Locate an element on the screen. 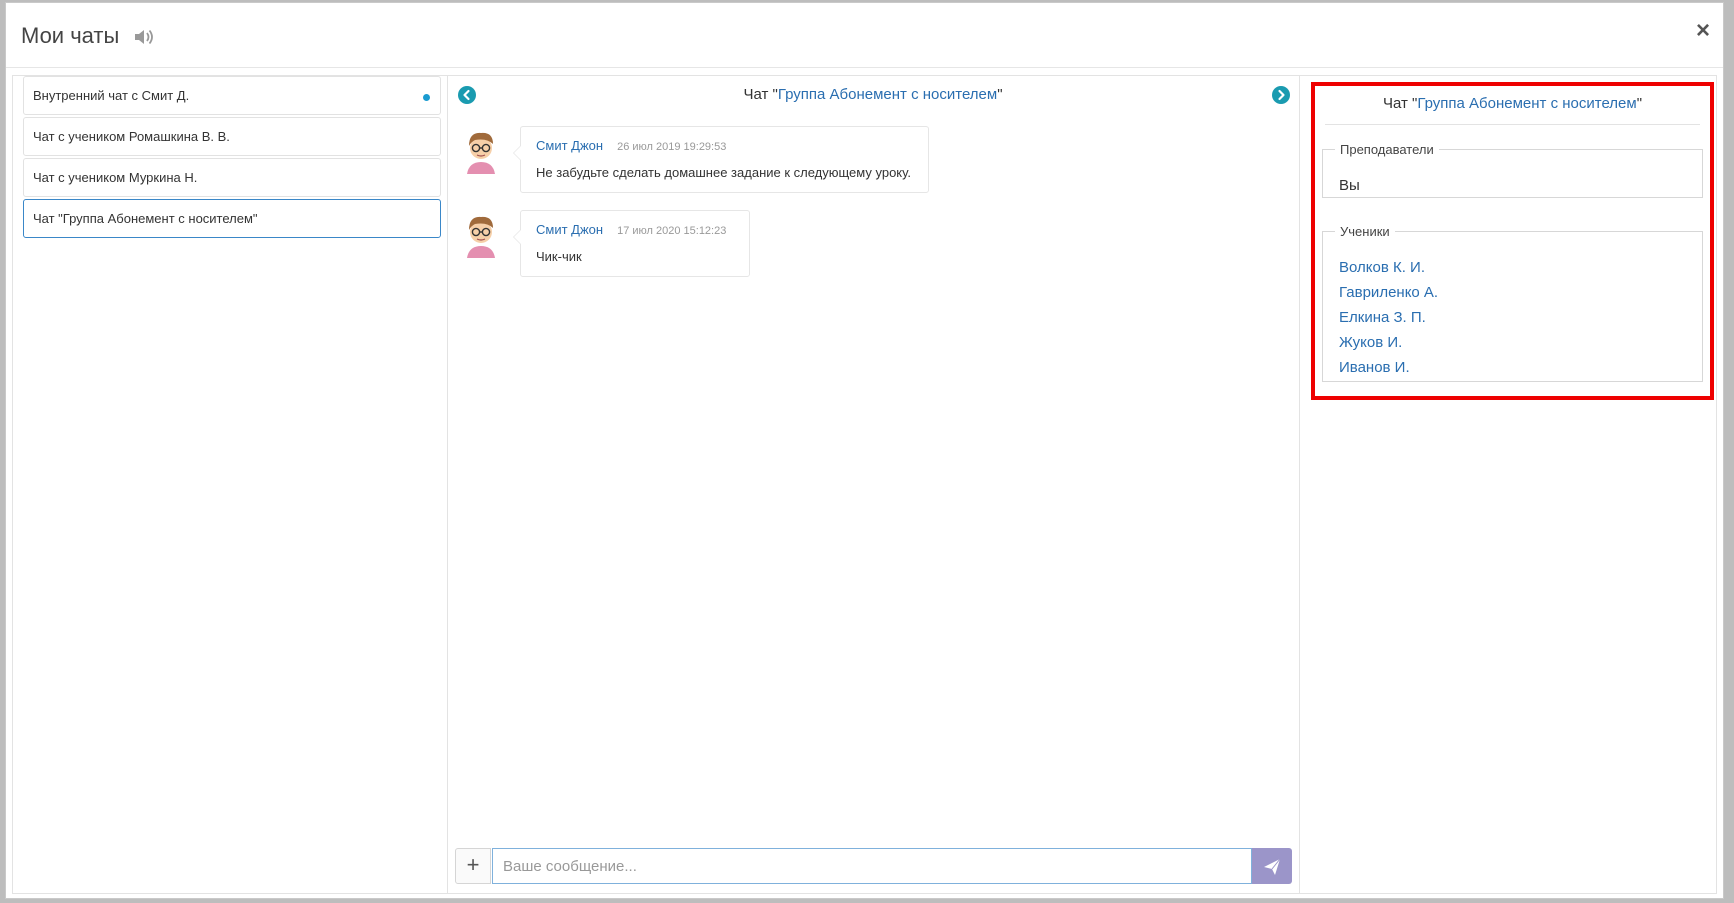  close-icon: × is located at coordinates (1703, 31).